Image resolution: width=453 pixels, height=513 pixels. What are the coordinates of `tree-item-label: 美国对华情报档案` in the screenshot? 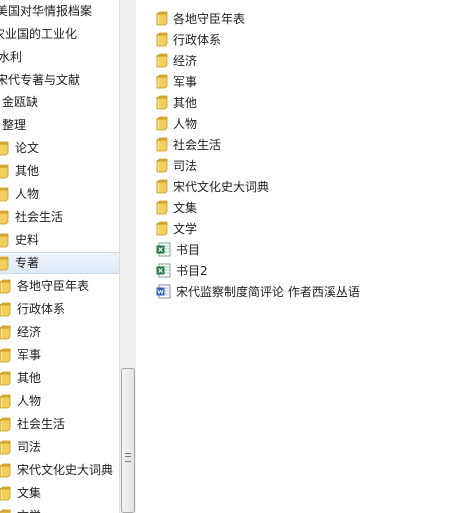 It's located at (46, 11).